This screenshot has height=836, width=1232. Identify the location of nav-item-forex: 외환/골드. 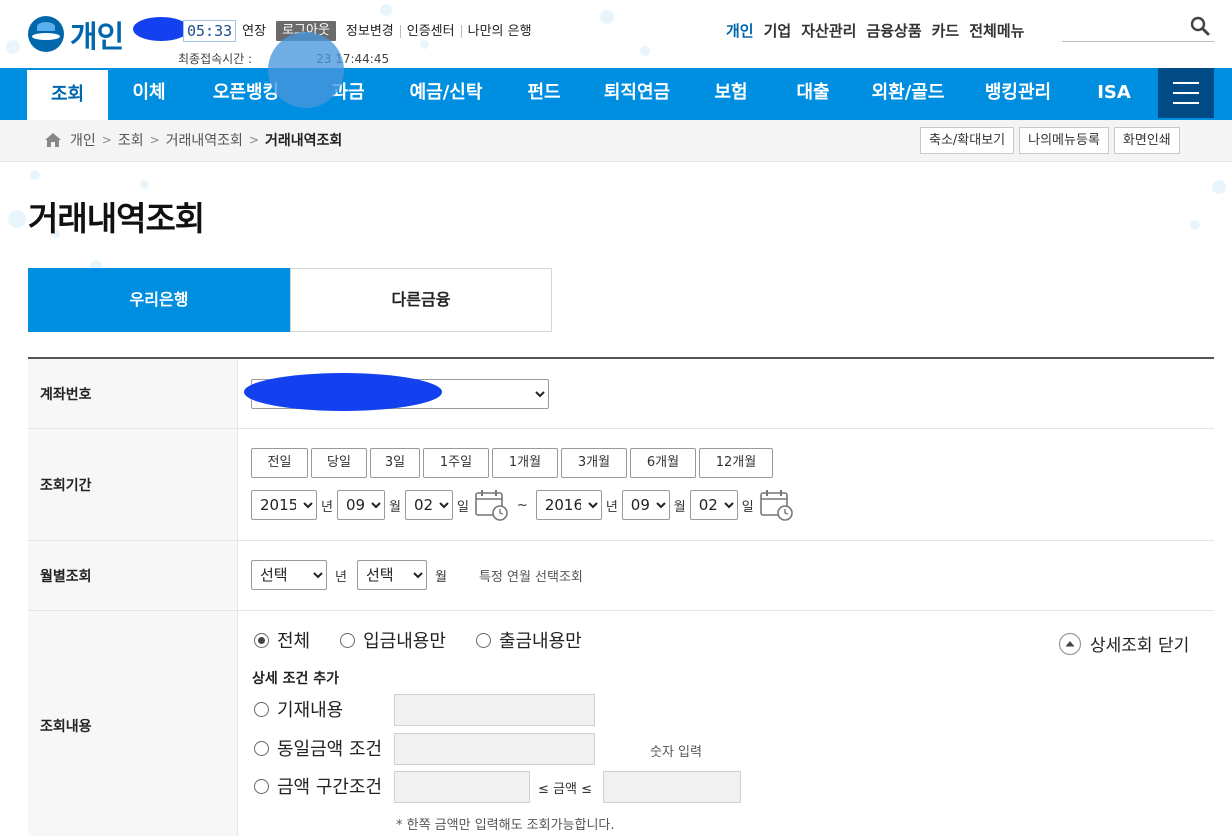
(908, 94).